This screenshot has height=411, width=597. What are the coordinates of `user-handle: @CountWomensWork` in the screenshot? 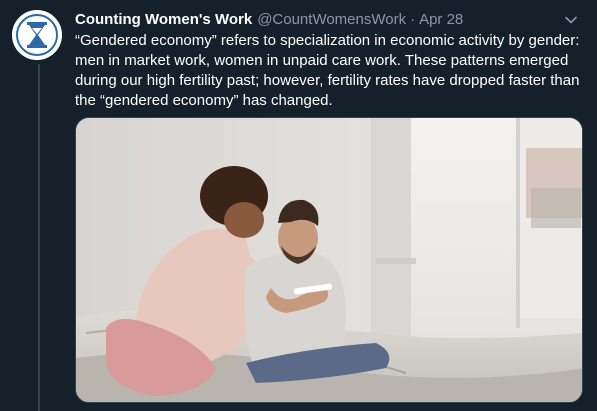 It's located at (331, 20).